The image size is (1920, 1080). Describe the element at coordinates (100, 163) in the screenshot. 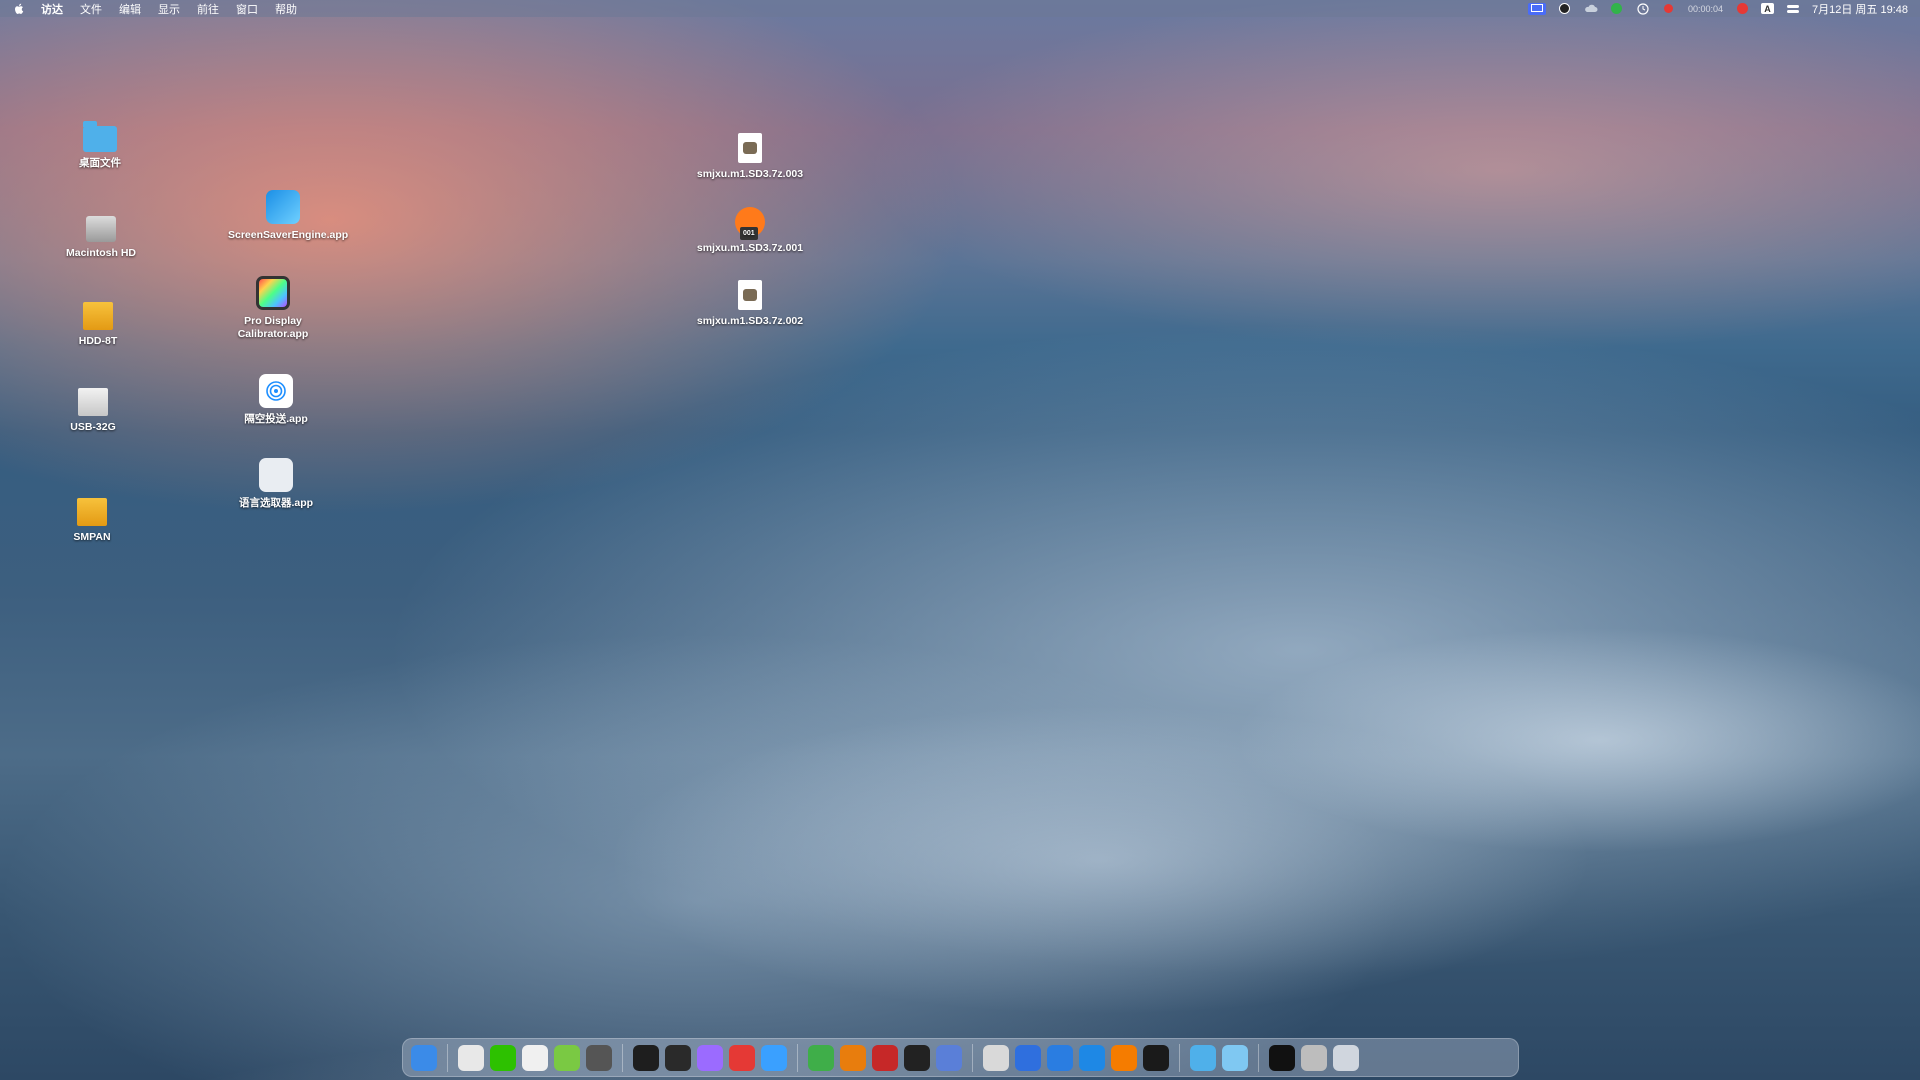

I see `desktop-item-label: 桌面文件` at that location.